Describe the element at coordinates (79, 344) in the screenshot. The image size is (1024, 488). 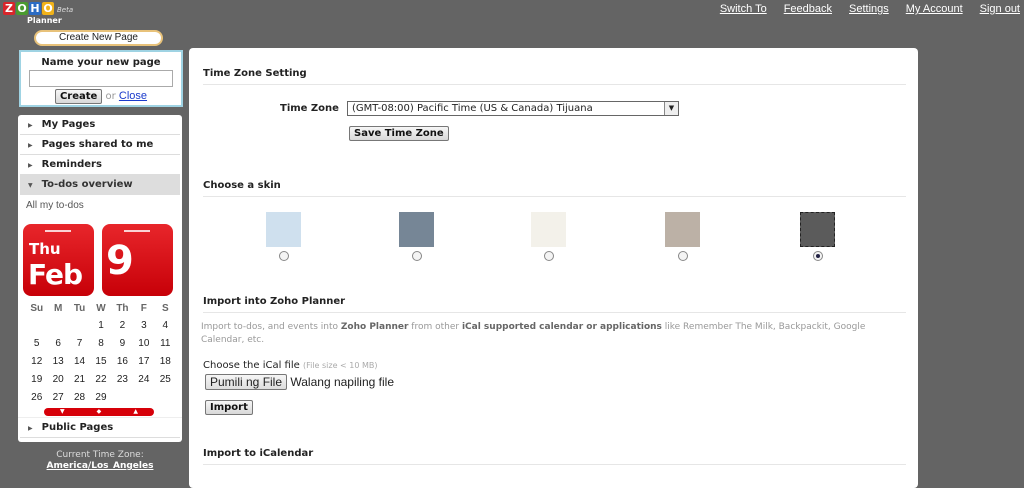
I see `calendar-date: 7` at that location.